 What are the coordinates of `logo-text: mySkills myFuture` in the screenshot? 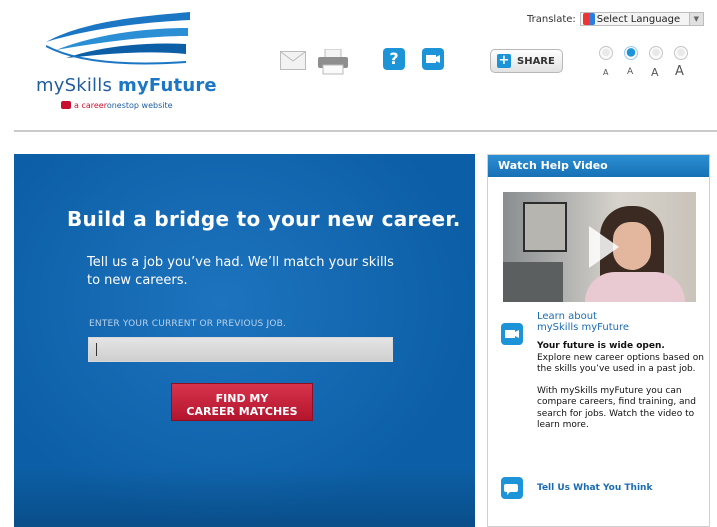 It's located at (126, 85).